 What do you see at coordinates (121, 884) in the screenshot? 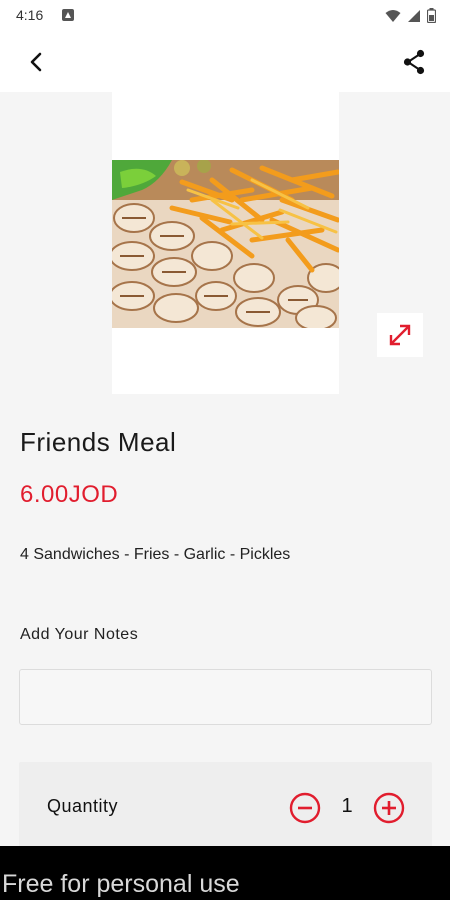
I see `watermark-text: Free for personal use` at bounding box center [121, 884].